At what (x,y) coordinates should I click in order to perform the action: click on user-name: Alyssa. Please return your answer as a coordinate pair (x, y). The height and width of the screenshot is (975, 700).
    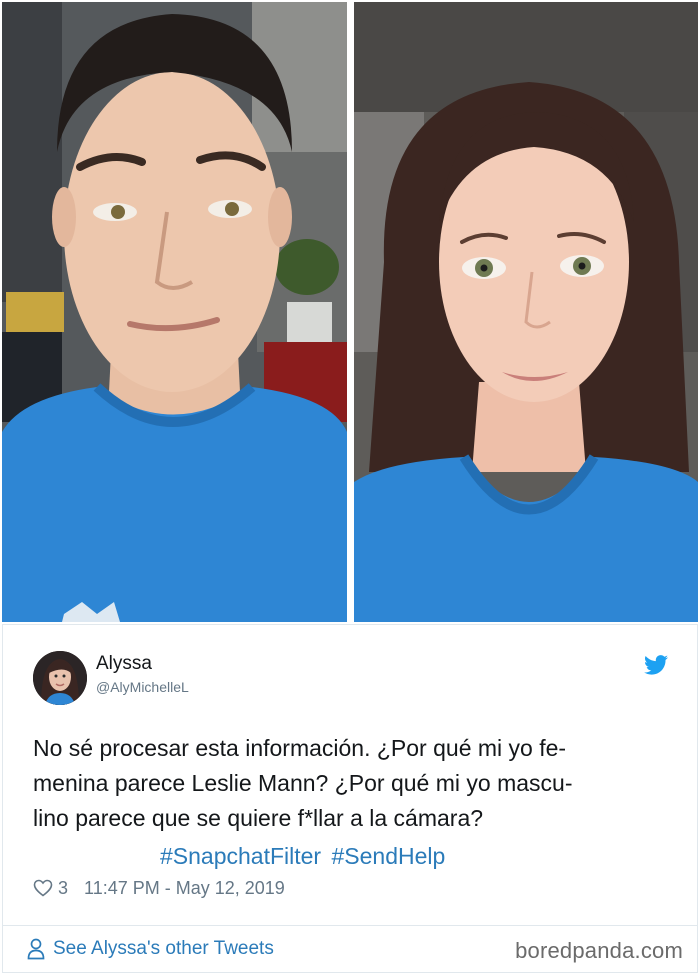
    Looking at the image, I should click on (124, 664).